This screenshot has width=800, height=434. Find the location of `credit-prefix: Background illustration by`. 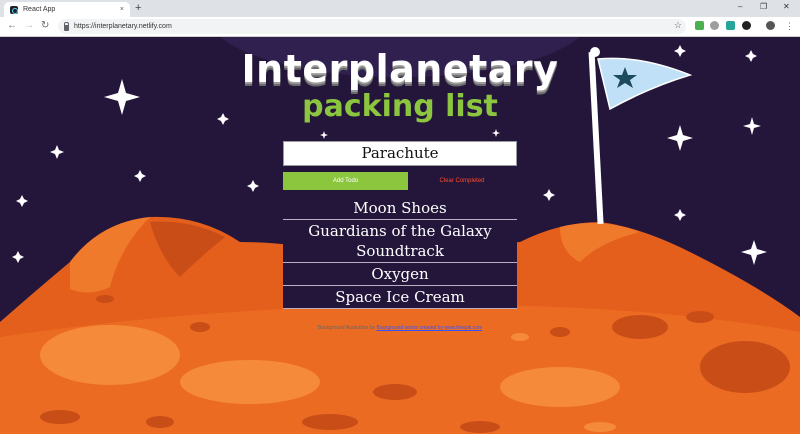

credit-prefix: Background illustration by is located at coordinates (347, 328).